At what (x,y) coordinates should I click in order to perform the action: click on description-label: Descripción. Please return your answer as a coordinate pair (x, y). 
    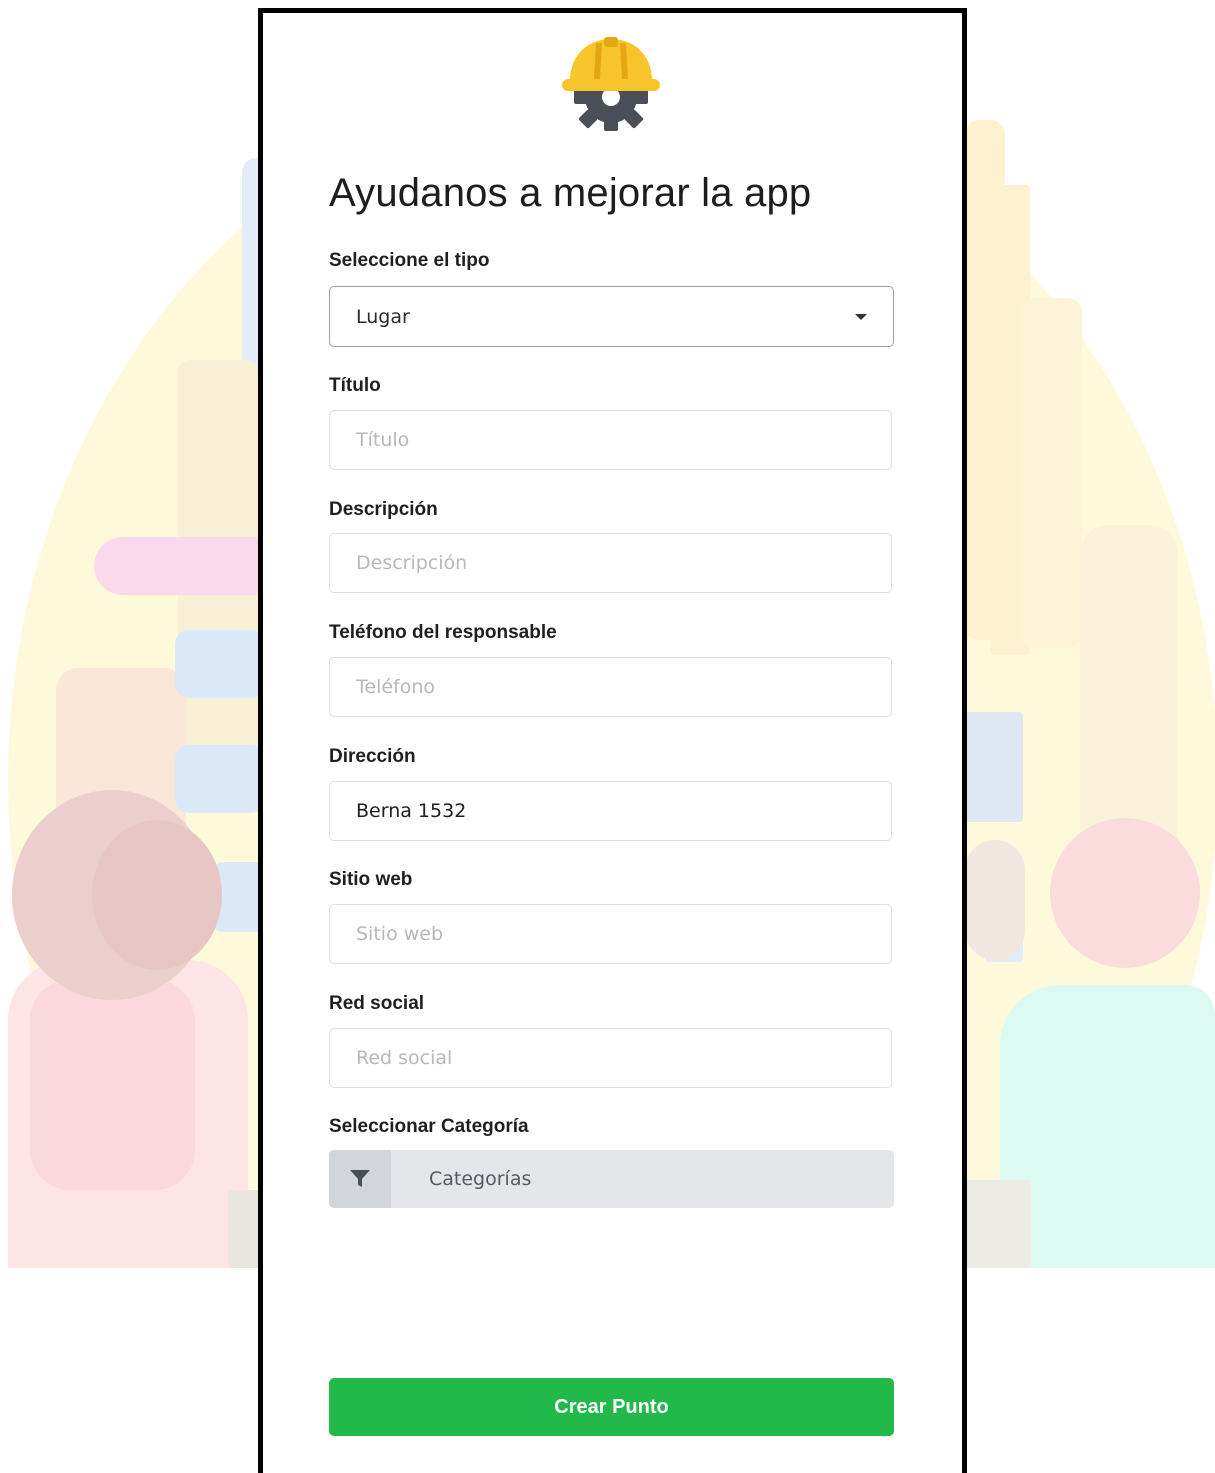
    Looking at the image, I should click on (383, 509).